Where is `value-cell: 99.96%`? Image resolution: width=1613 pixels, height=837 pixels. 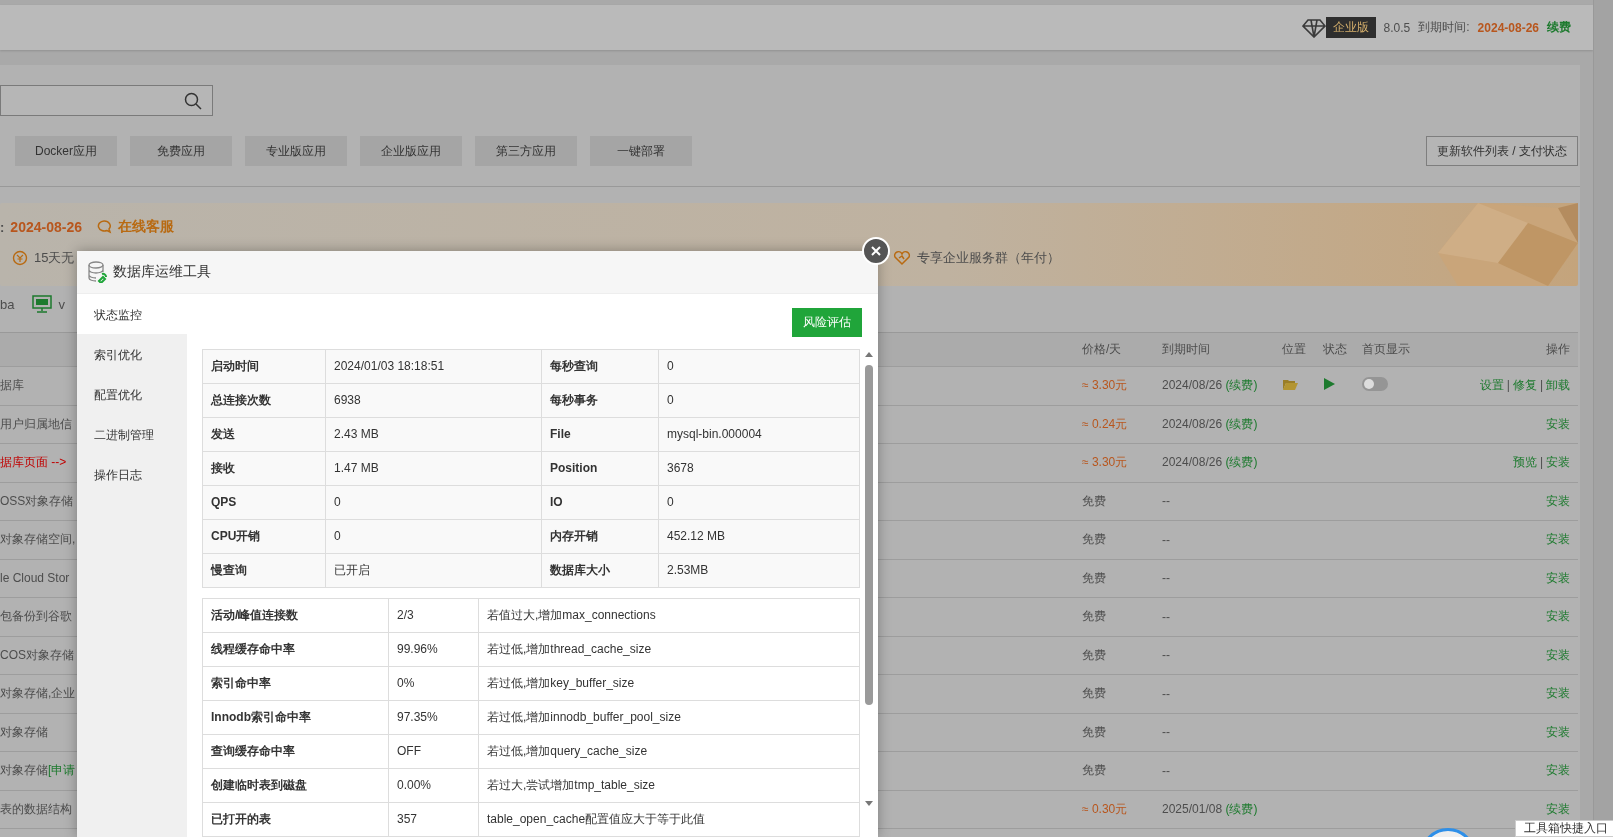
value-cell: 99.96% is located at coordinates (434, 650).